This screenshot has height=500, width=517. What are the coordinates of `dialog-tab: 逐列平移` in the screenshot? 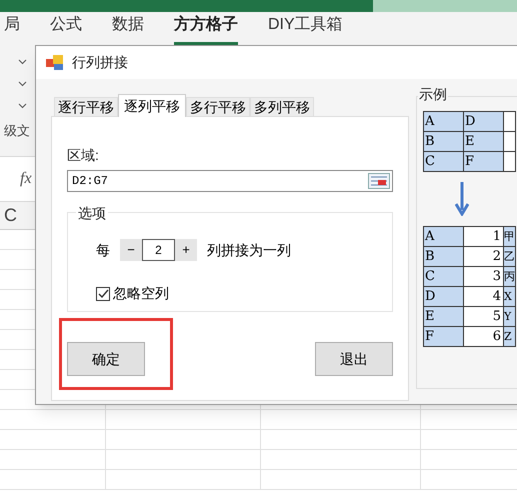 It's located at (152, 105).